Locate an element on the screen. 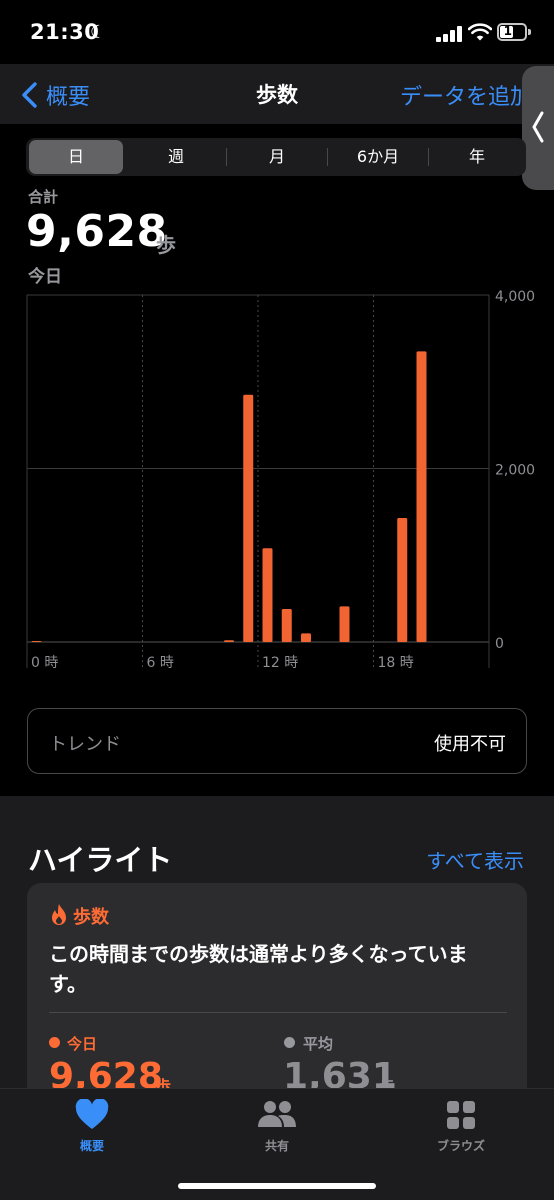 The width and height of the screenshot is (554, 1200). highlight-text: この時間までの歩数は通常より多くなっています。 is located at coordinates (258, 969).